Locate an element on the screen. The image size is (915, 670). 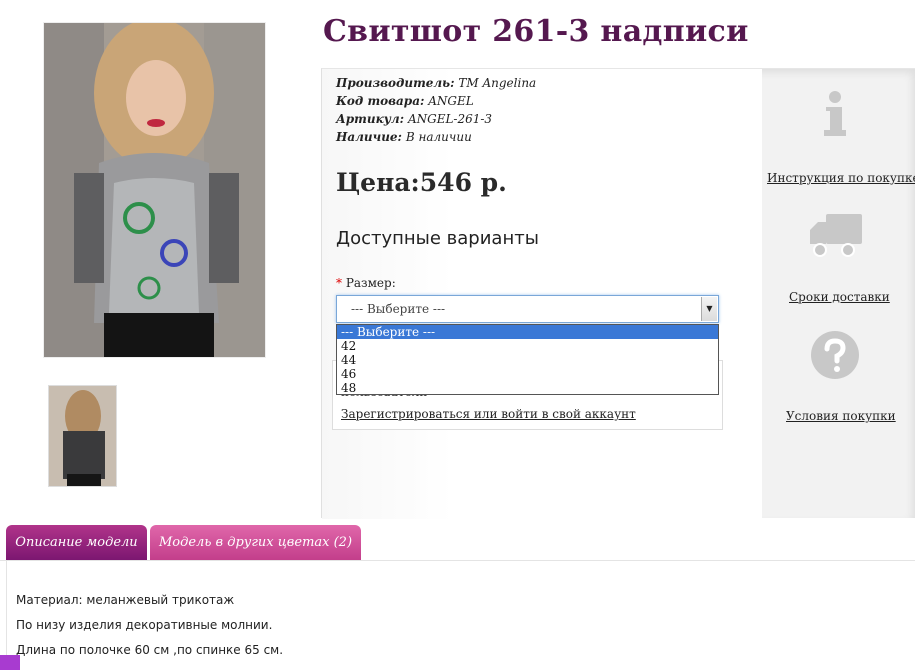
variants-heading: Доступные варианты is located at coordinates (437, 238).